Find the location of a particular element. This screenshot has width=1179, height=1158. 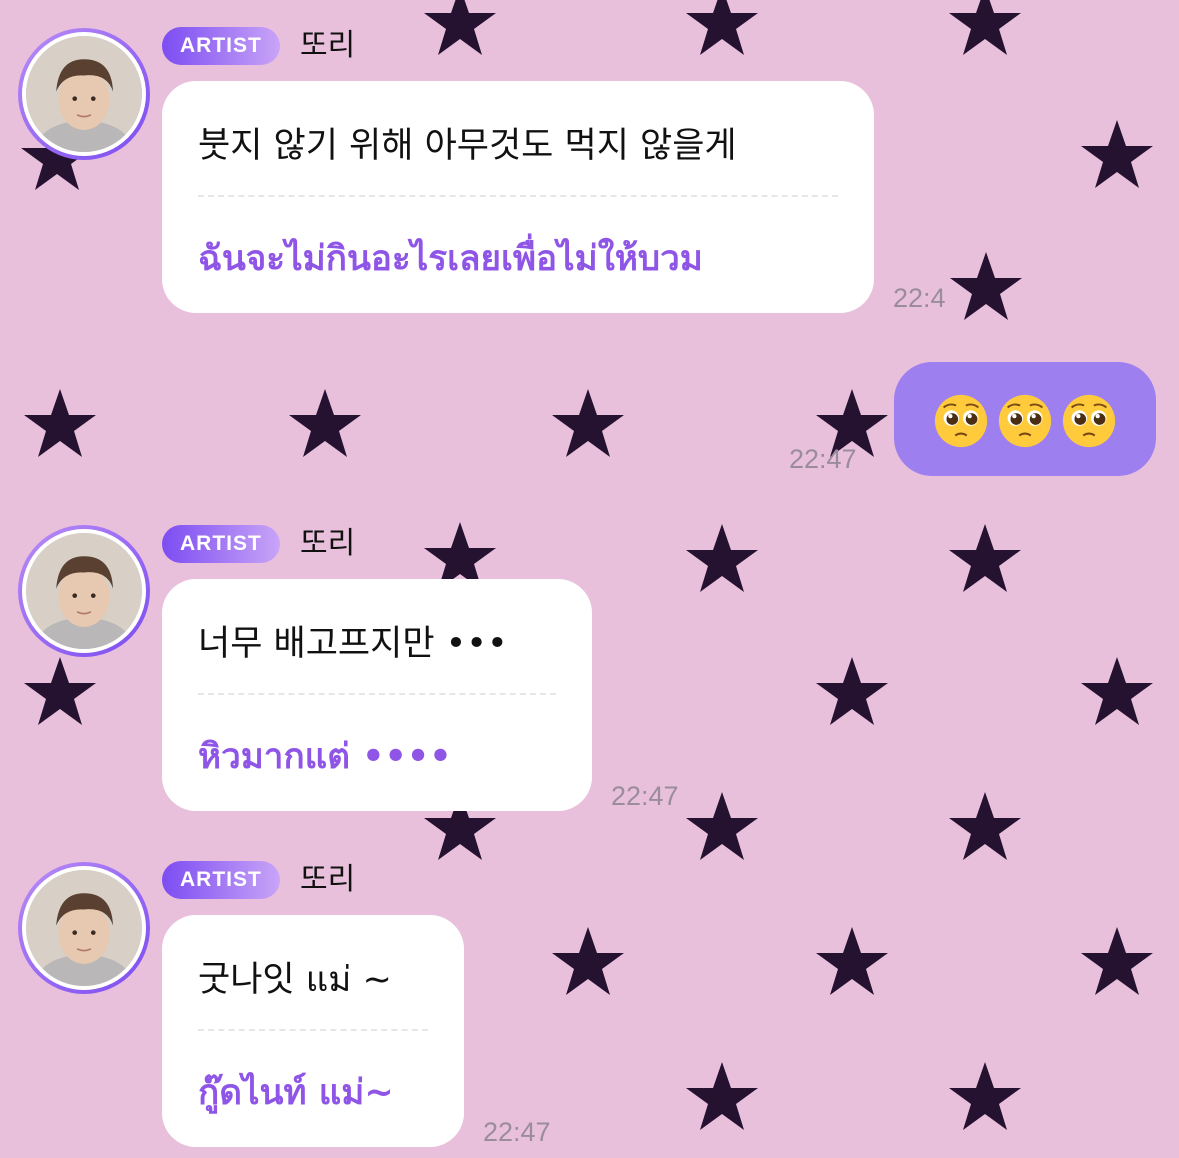

original-text: 붓지 않기 위해 아무것도 먹지 않을게 is located at coordinates (467, 146).